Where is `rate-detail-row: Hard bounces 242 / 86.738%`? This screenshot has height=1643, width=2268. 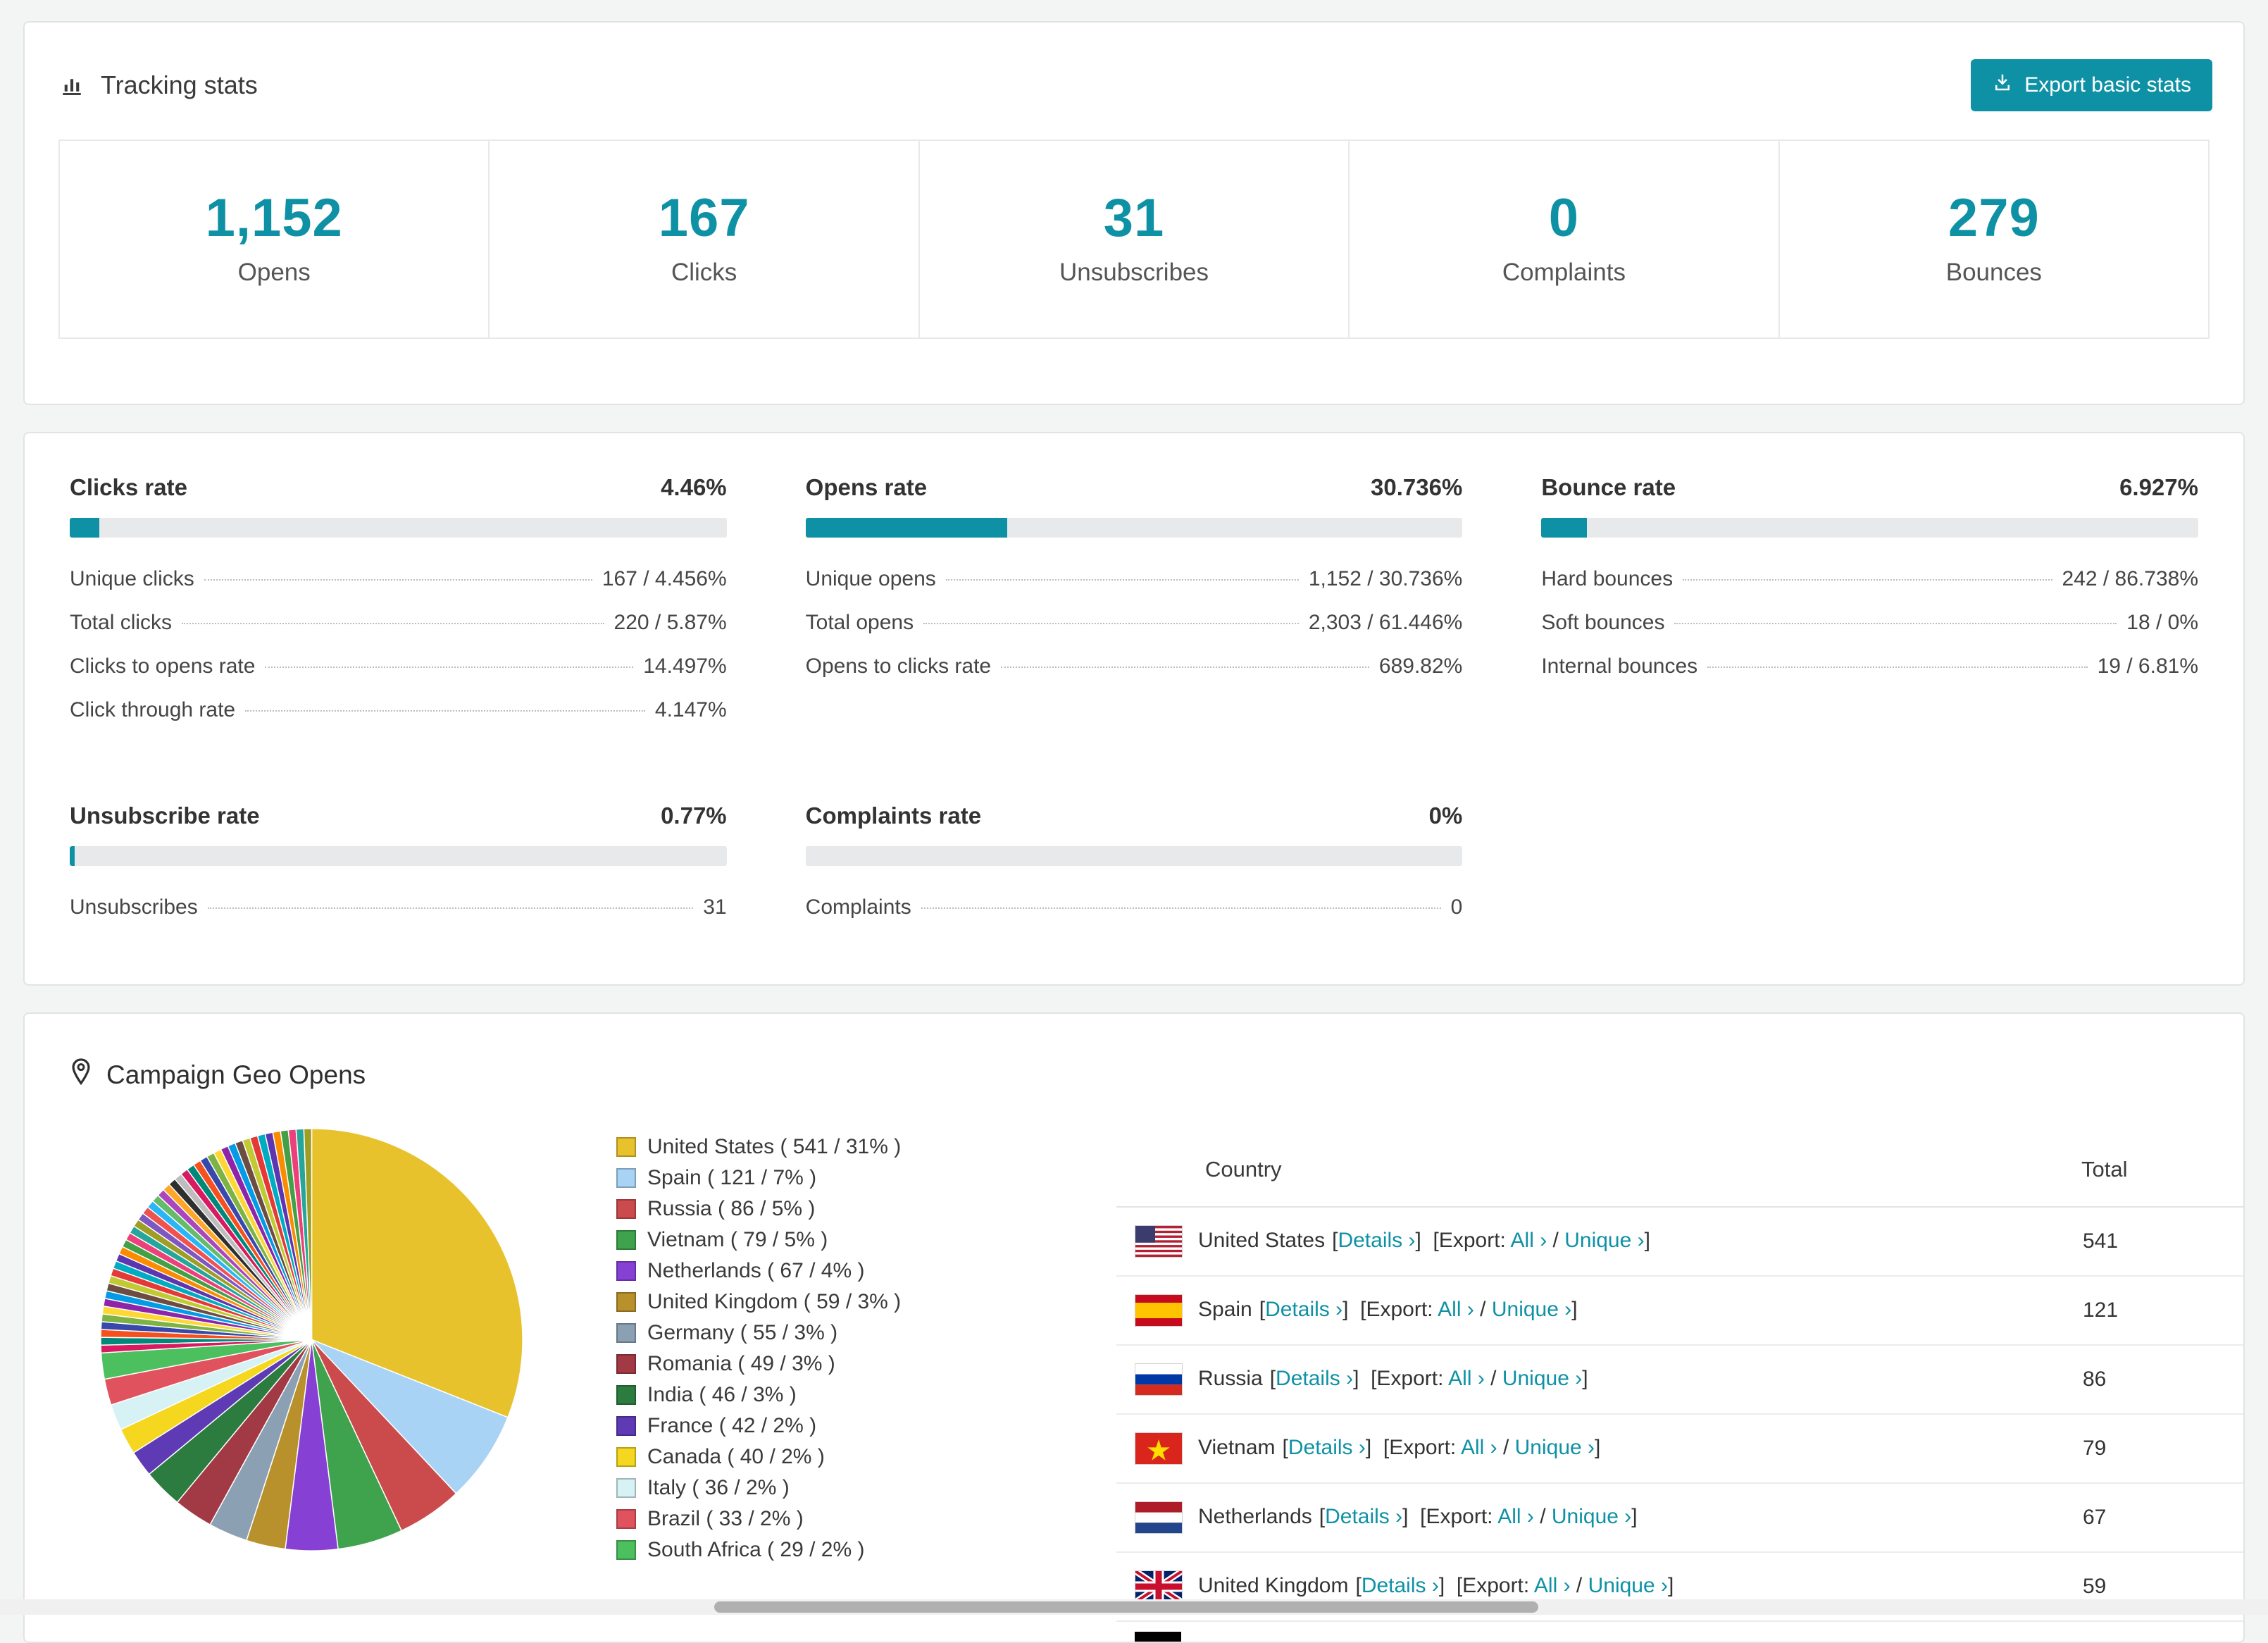 rate-detail-row: Hard bounces 242 / 86.738% is located at coordinates (1870, 579).